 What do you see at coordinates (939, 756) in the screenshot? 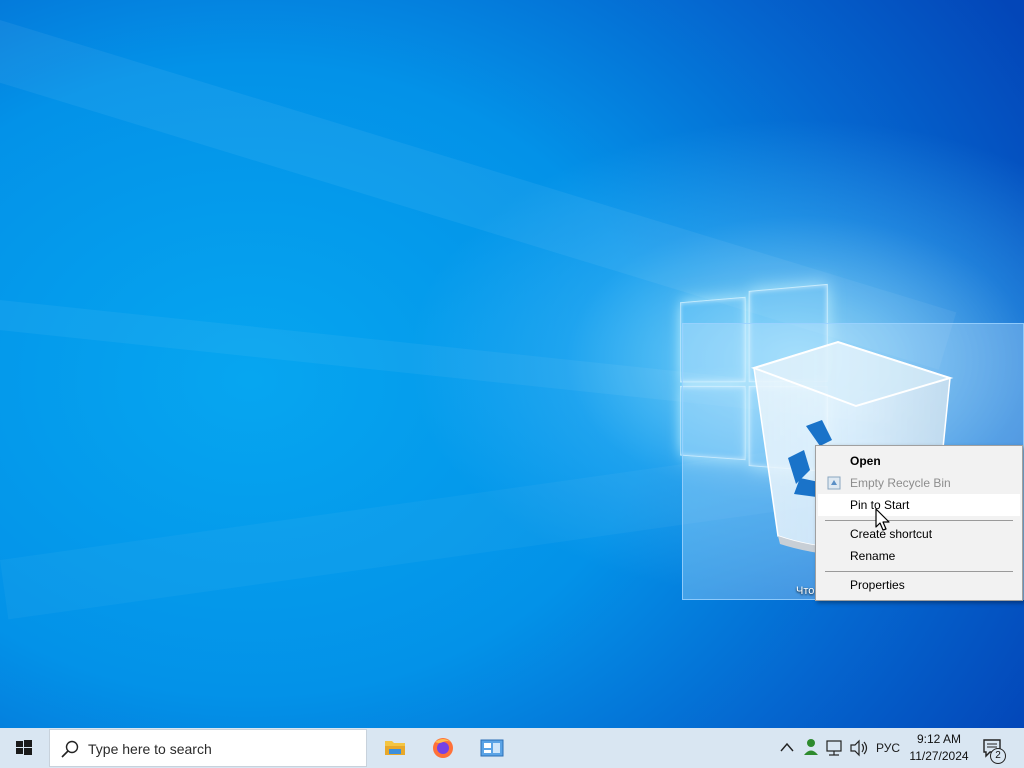
I see `clock-date: 11/27/2024` at bounding box center [939, 756].